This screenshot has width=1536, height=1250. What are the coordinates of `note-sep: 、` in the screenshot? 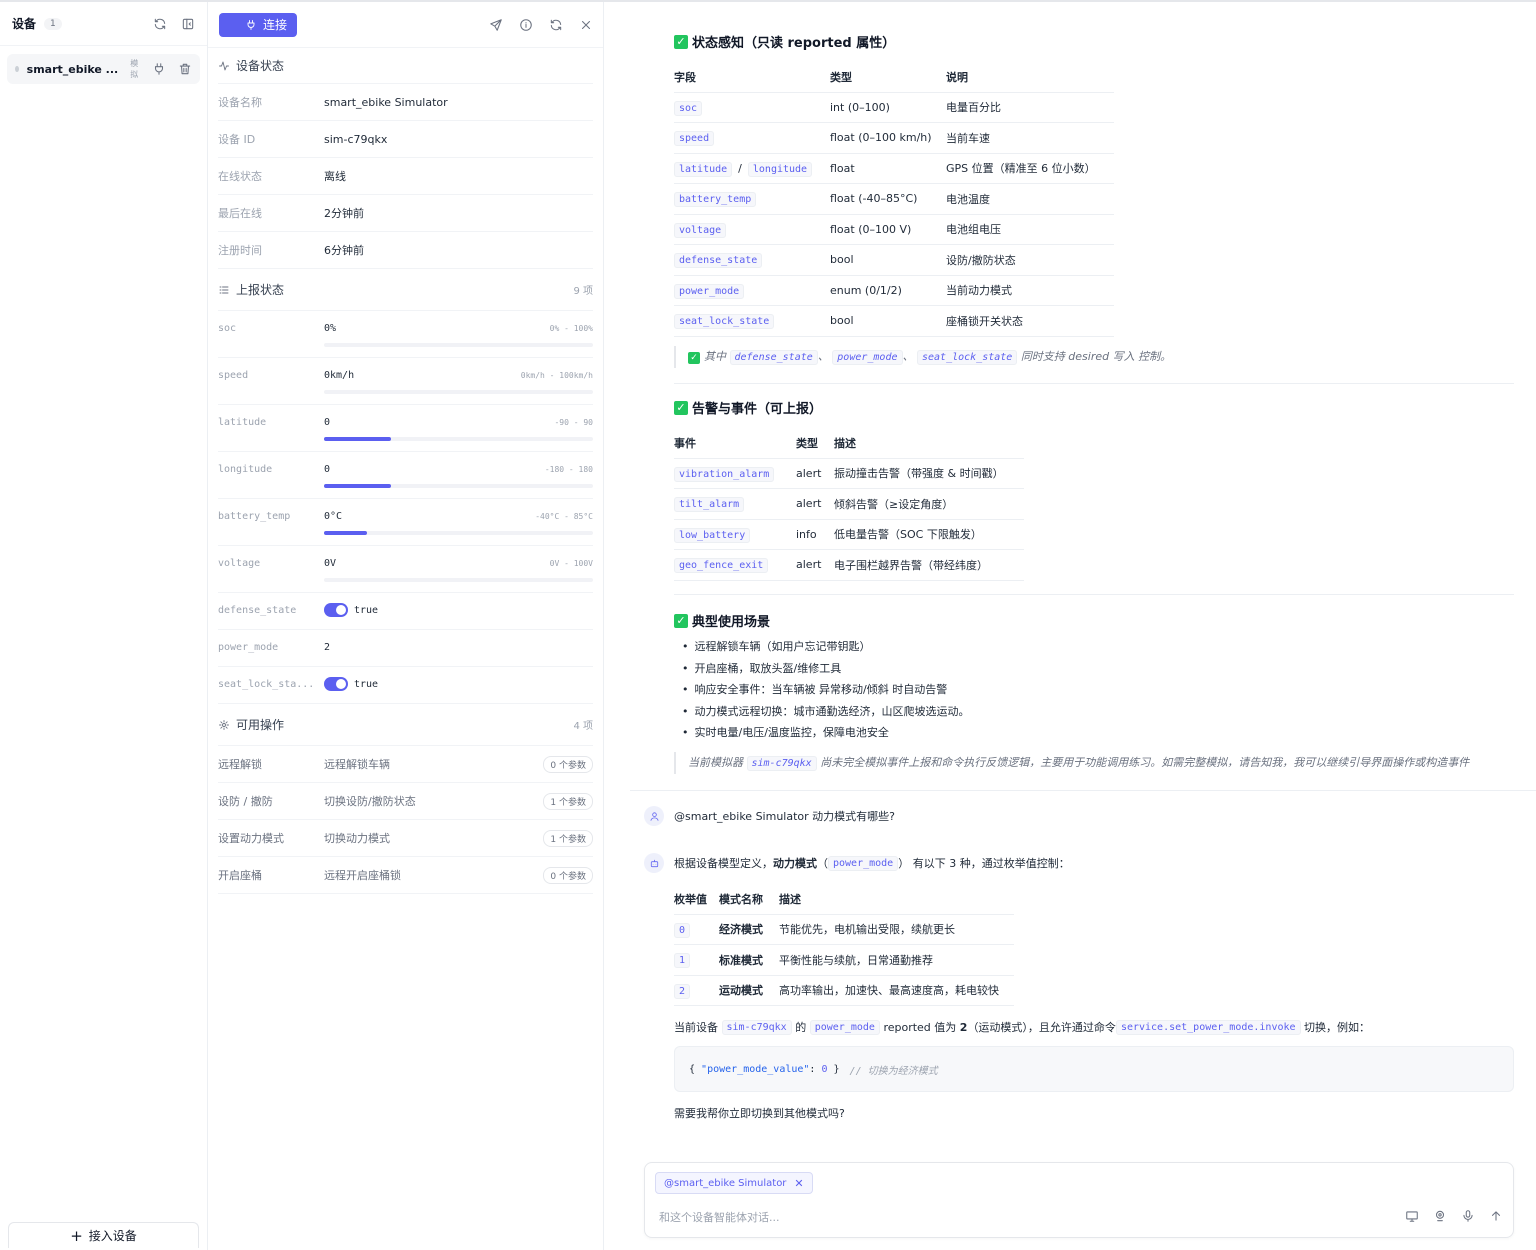 It's located at (823, 356).